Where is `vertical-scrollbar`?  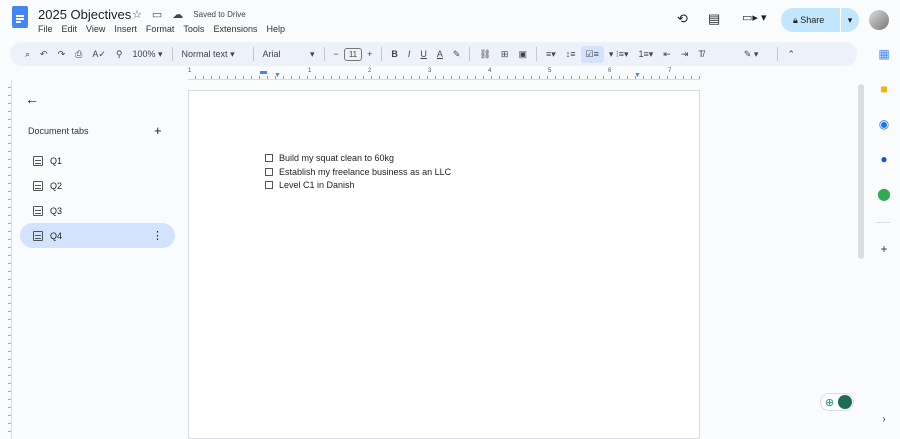
vertical-scrollbar is located at coordinates (861, 171).